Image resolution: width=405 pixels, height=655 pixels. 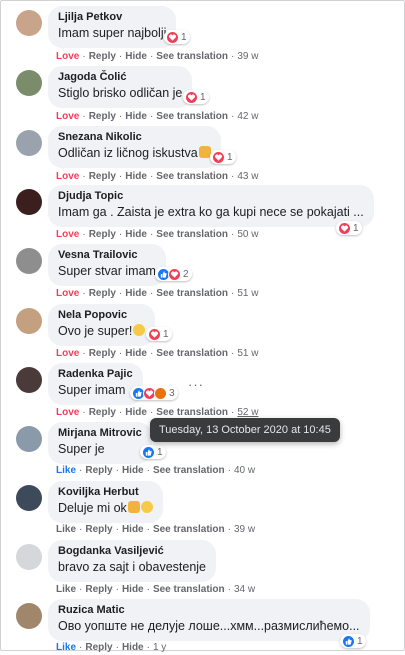 I want to click on heart-icon, so click(x=344, y=228).